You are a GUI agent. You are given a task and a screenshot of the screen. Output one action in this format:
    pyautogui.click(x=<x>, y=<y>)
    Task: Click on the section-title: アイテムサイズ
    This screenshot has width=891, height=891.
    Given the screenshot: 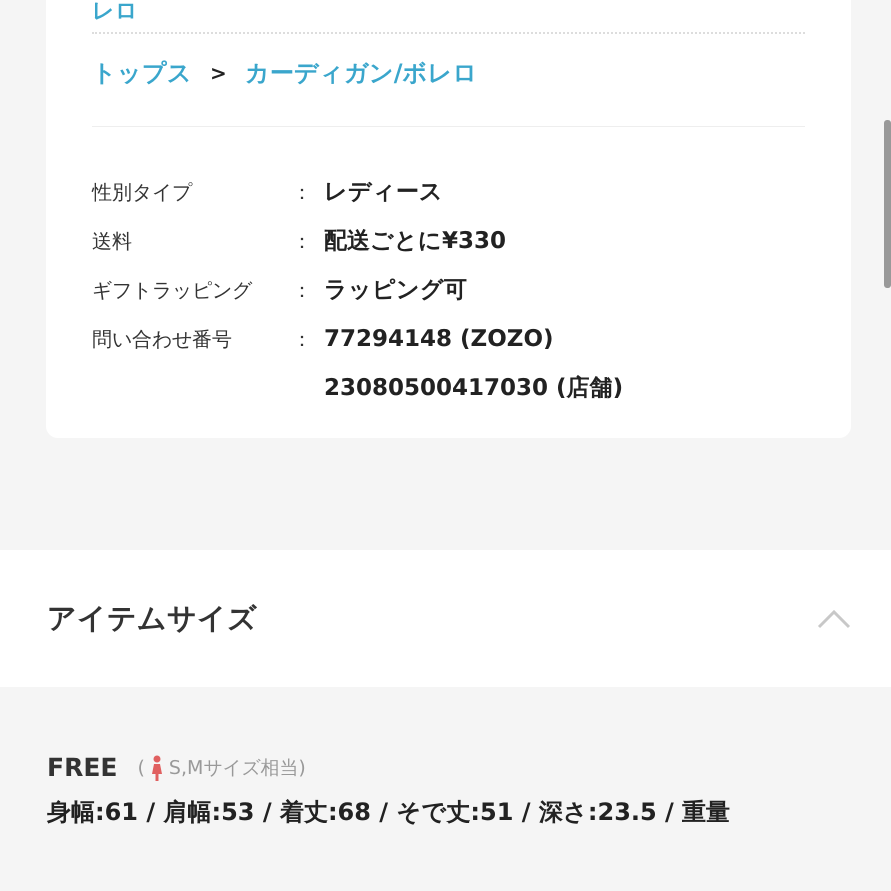 What is the action you would take?
    pyautogui.click(x=152, y=618)
    